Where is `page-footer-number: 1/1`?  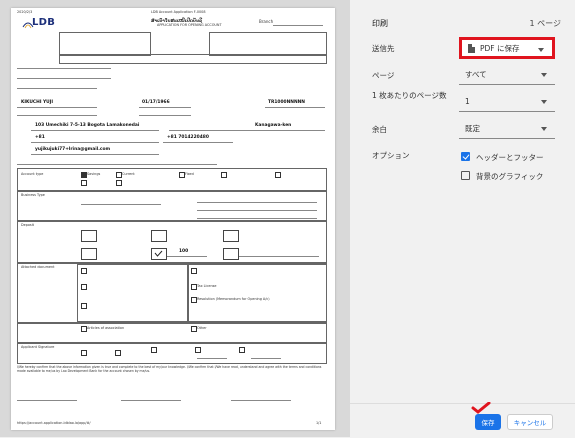 page-footer-number: 1/1 is located at coordinates (319, 423).